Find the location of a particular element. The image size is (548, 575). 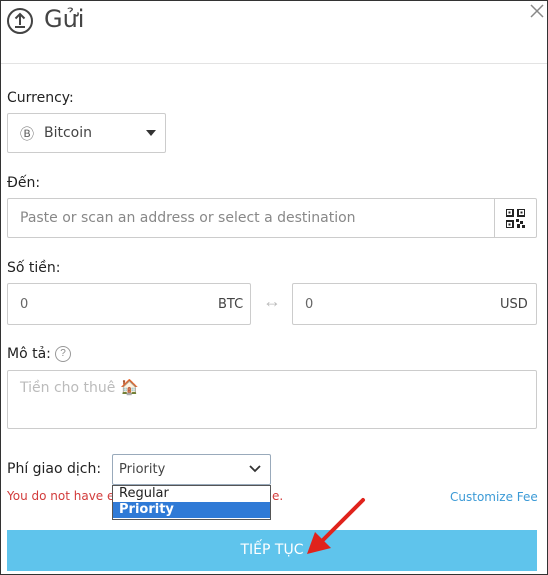

close-icon is located at coordinates (537, 11).